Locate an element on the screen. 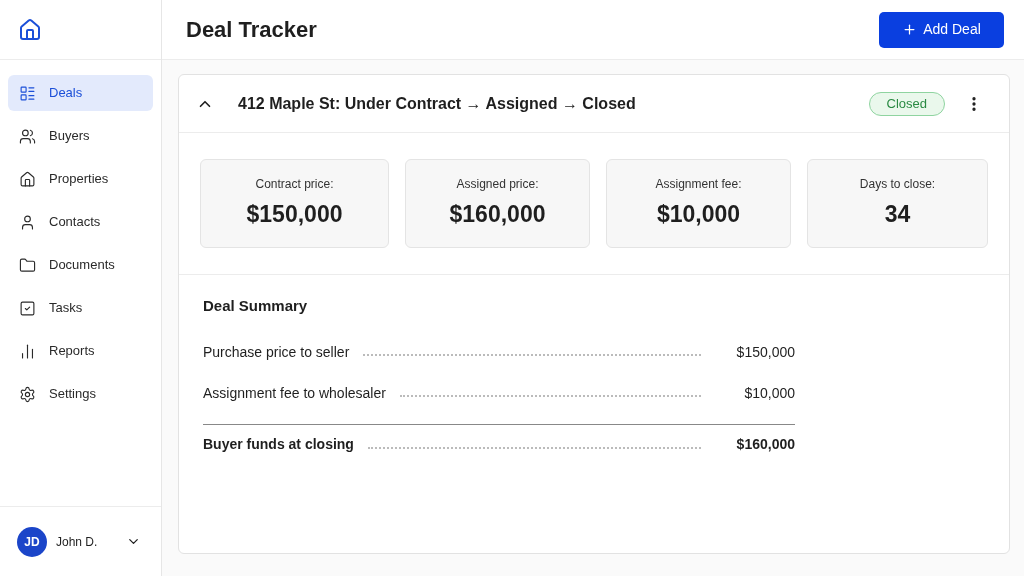  summary-value: $10,000 is located at coordinates (769, 393).